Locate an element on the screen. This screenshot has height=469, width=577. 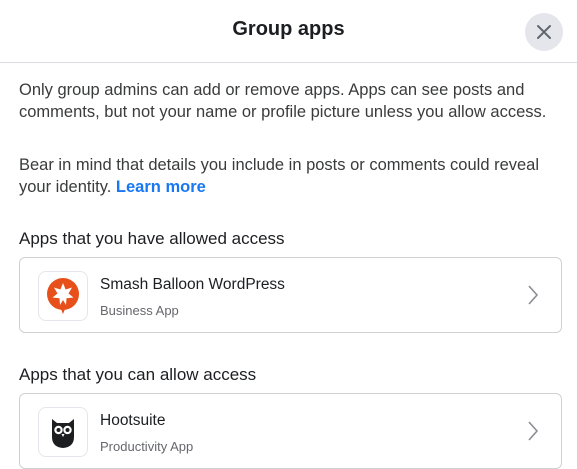
close-button is located at coordinates (544, 32).